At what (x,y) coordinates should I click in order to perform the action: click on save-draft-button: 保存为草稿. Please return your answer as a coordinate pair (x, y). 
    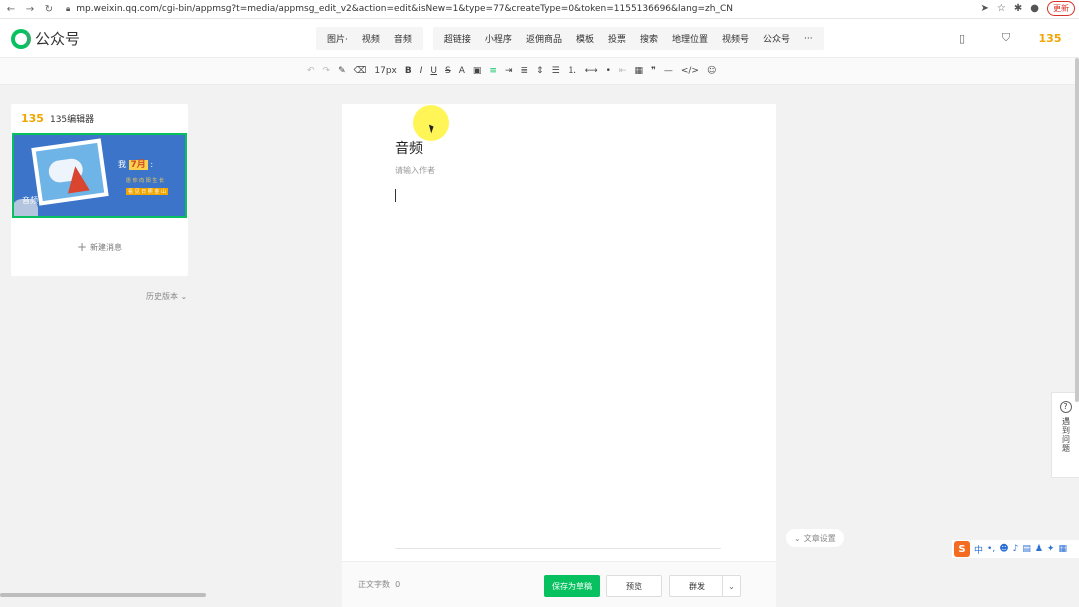
    Looking at the image, I should click on (572, 586).